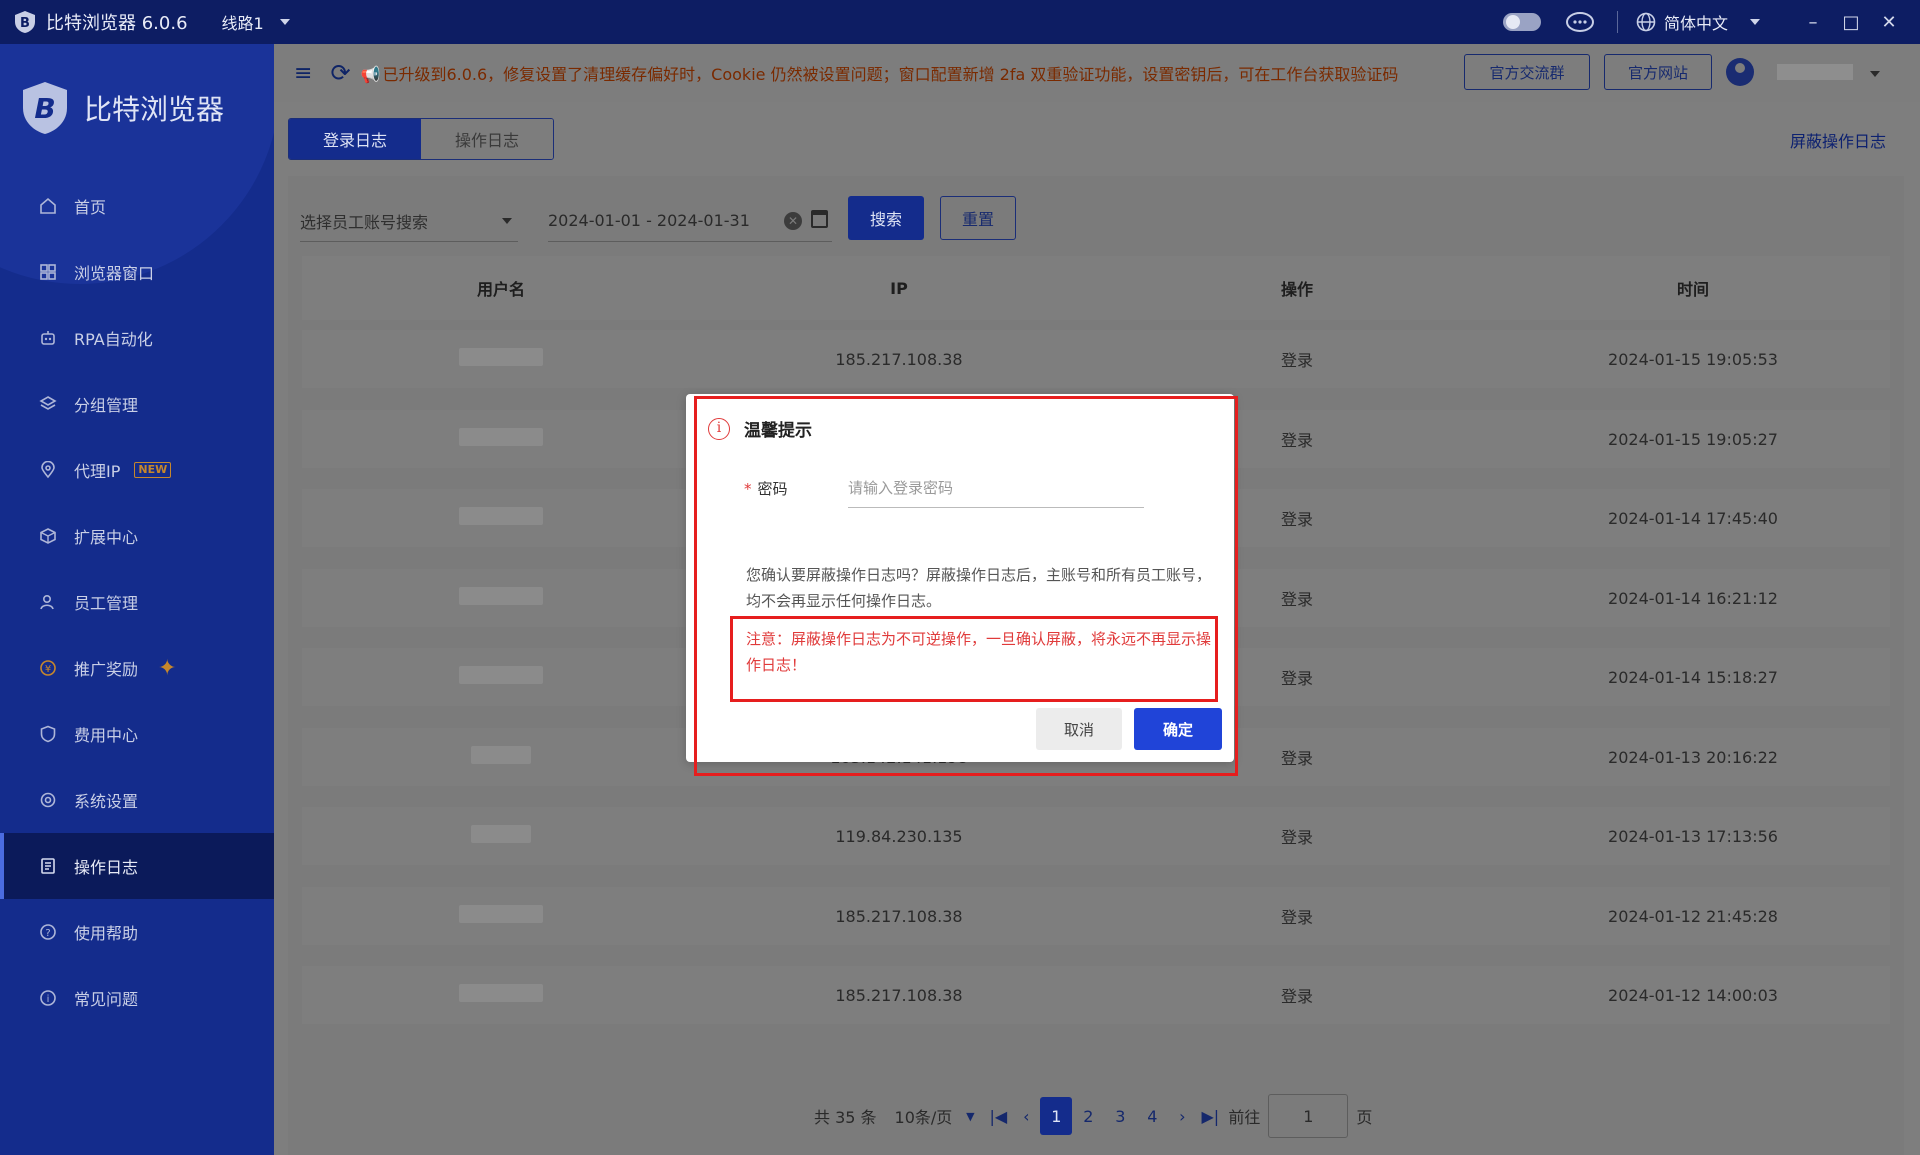 This screenshot has width=1920, height=1155. Describe the element at coordinates (886, 218) in the screenshot. I see `search-button: 搜索` at that location.